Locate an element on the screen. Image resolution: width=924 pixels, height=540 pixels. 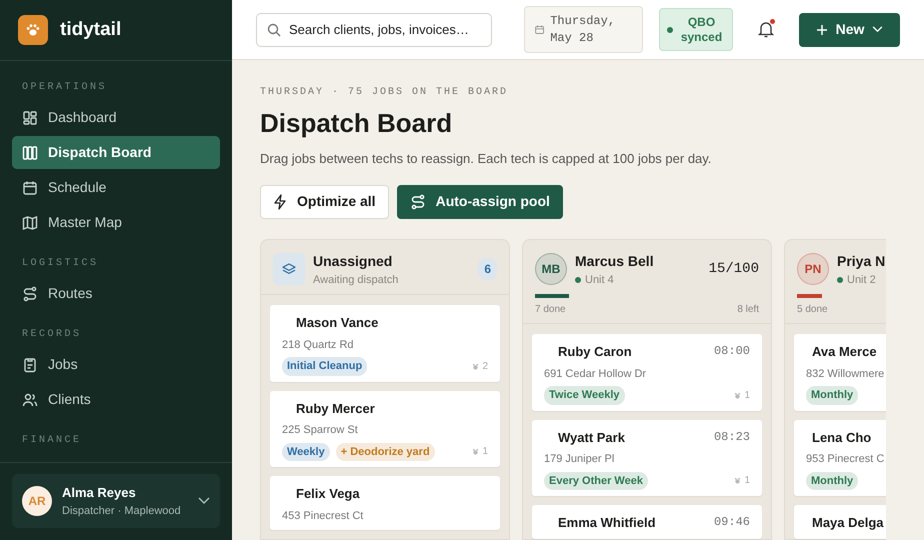
search-icon is located at coordinates (274, 29).